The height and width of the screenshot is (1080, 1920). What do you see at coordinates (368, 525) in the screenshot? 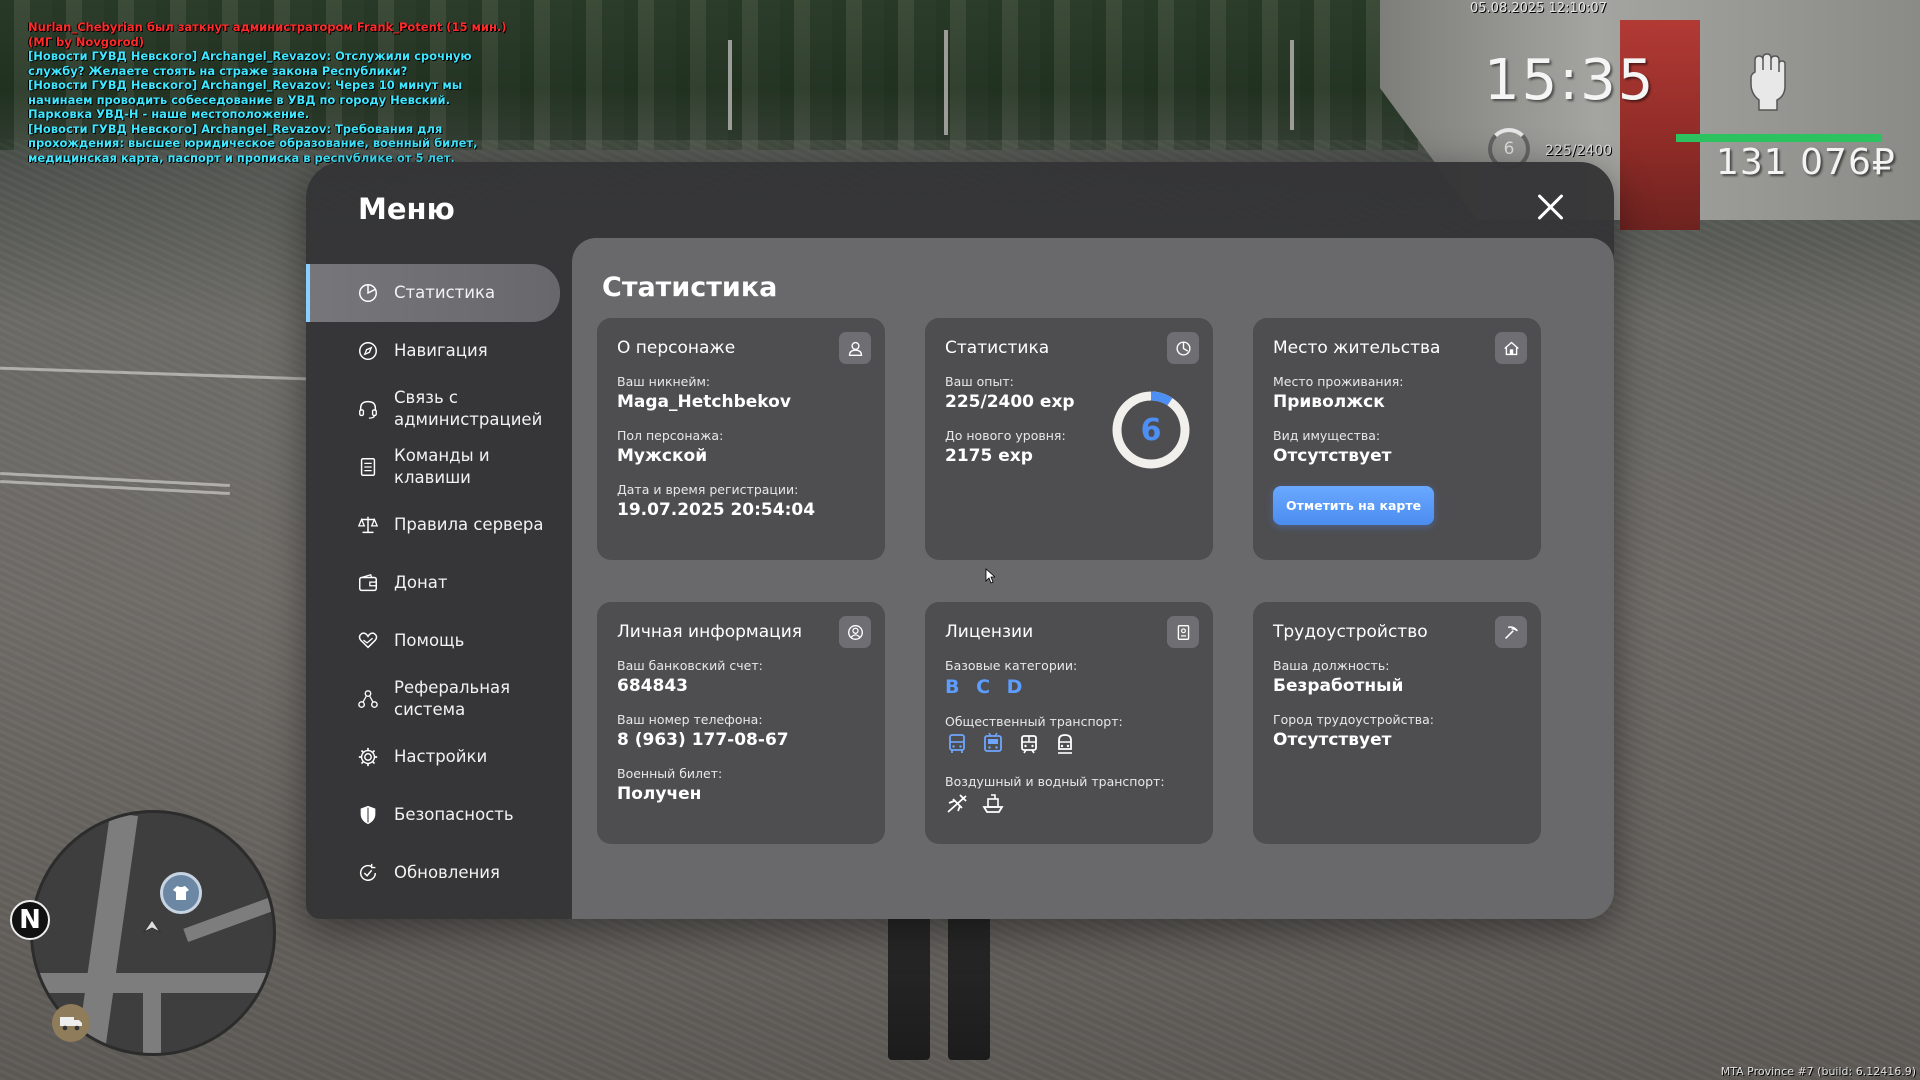
I see `scales-icon` at bounding box center [368, 525].